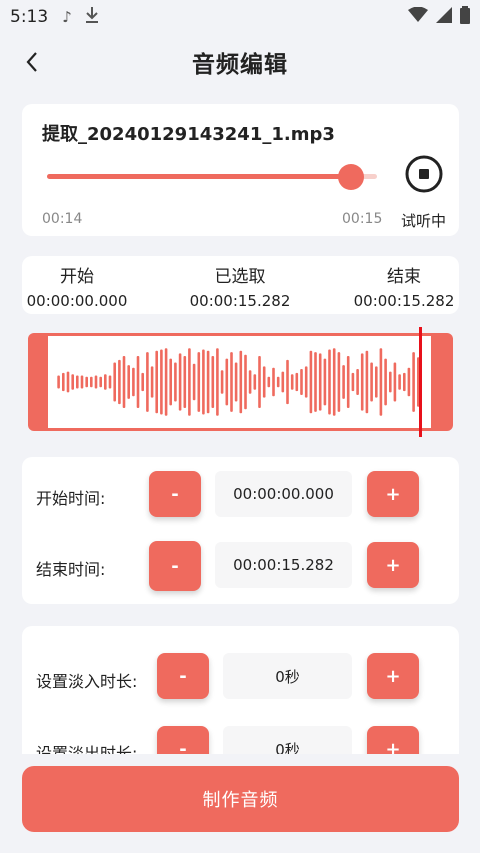 The height and width of the screenshot is (853, 480). I want to click on waveform-area, so click(239, 382).